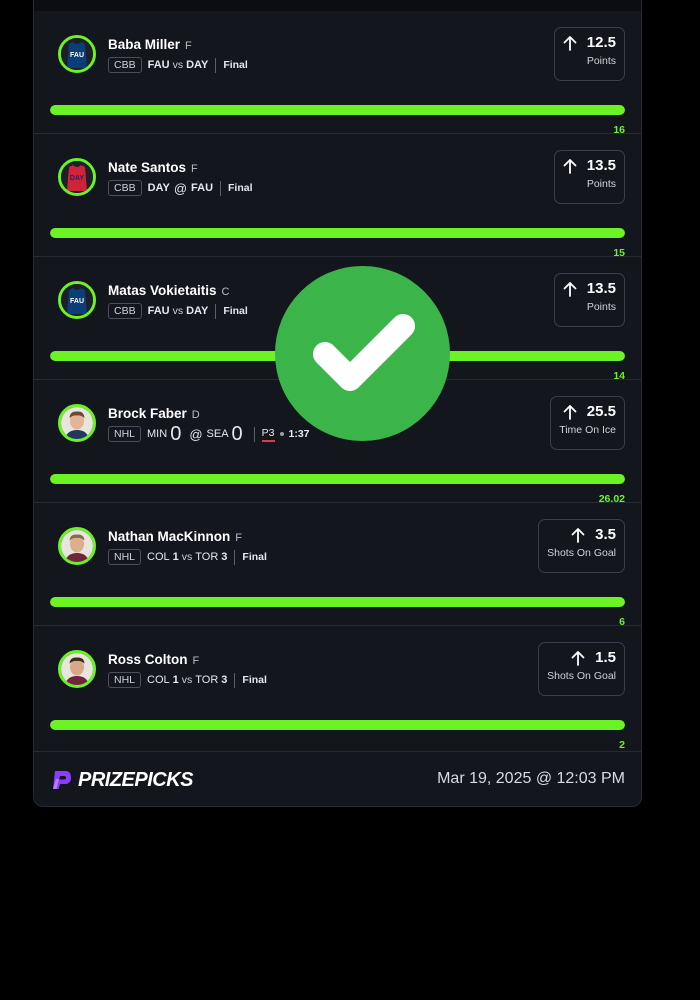 This screenshot has height=1000, width=700. I want to click on player-name-text: Baba Miller, so click(144, 44).